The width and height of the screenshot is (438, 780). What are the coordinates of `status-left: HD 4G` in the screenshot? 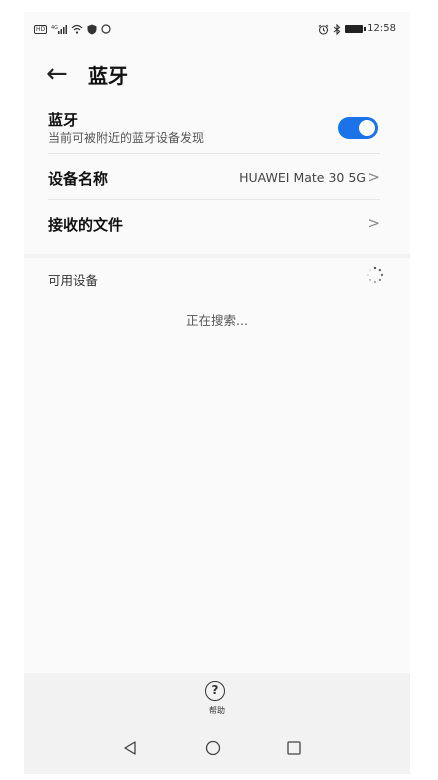 It's located at (72, 29).